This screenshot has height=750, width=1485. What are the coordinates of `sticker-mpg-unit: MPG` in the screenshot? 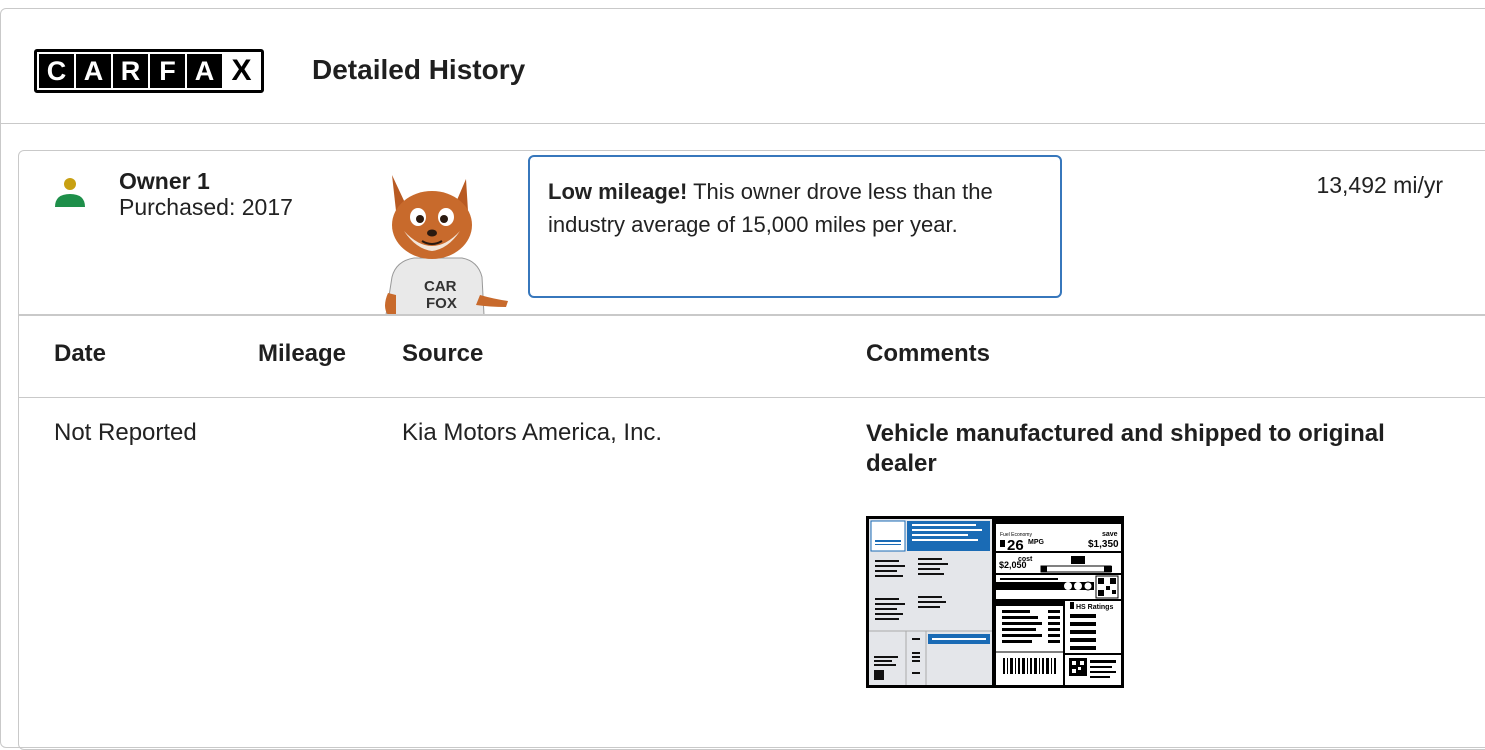 It's located at (1036, 542).